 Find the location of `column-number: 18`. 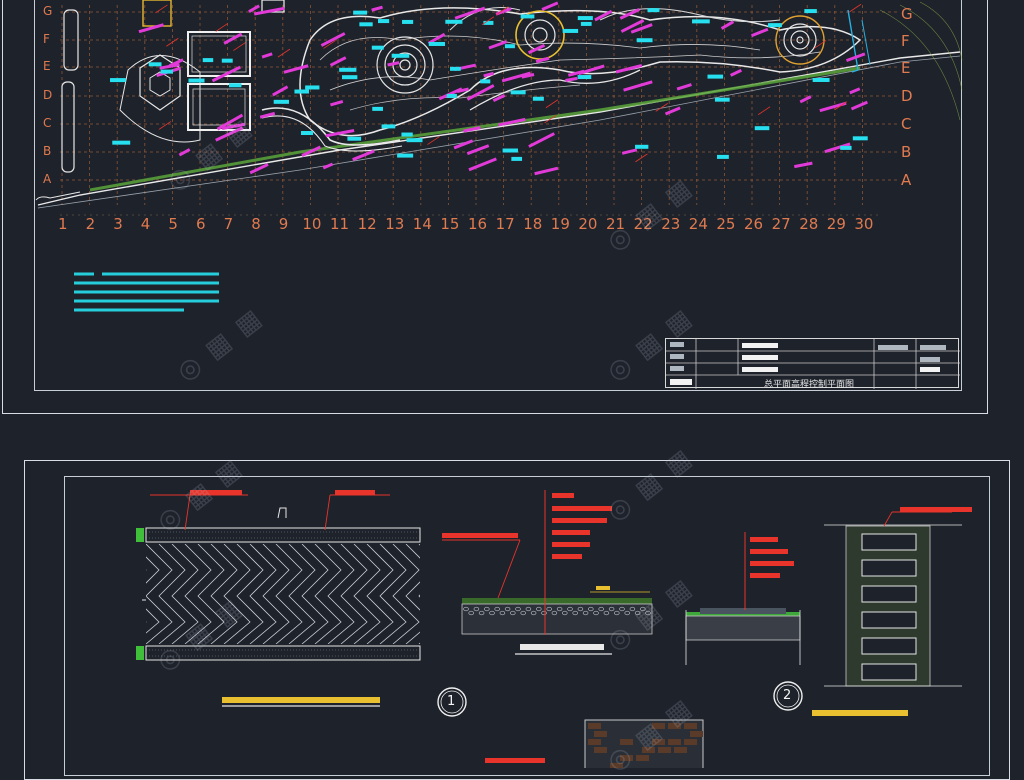

column-number: 18 is located at coordinates (533, 224).